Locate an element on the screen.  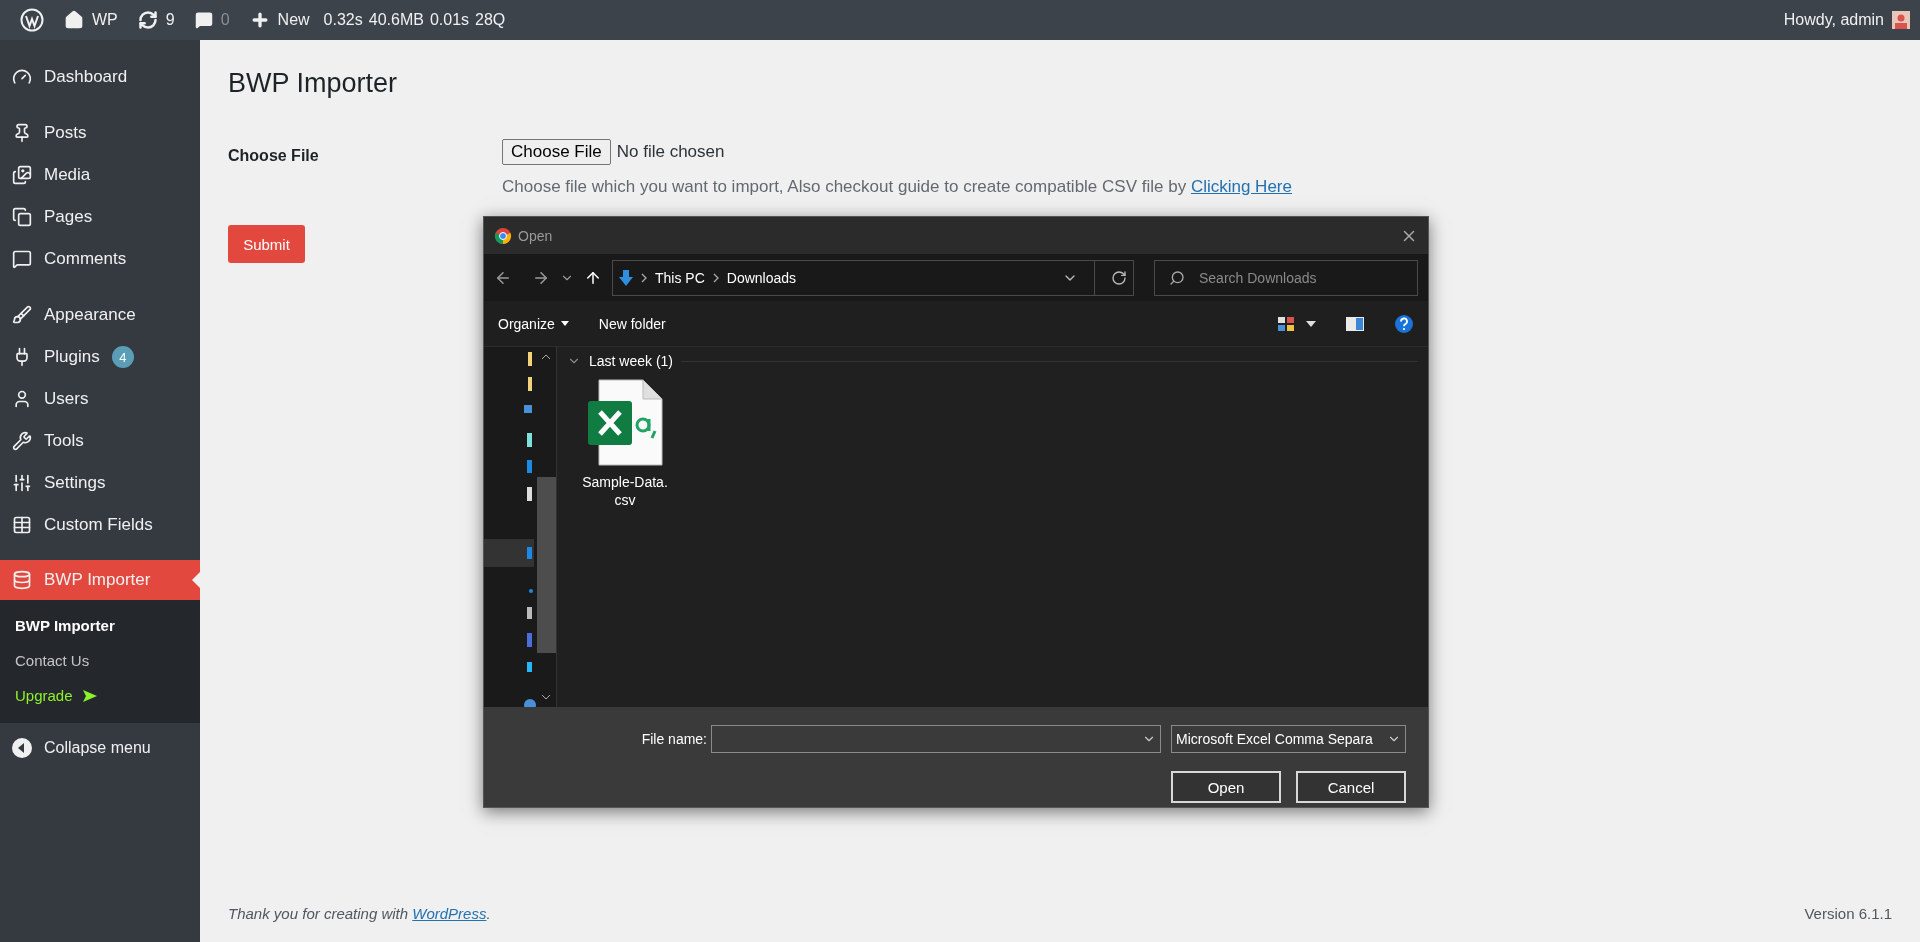
menu-item: Media is located at coordinates (100, 175).